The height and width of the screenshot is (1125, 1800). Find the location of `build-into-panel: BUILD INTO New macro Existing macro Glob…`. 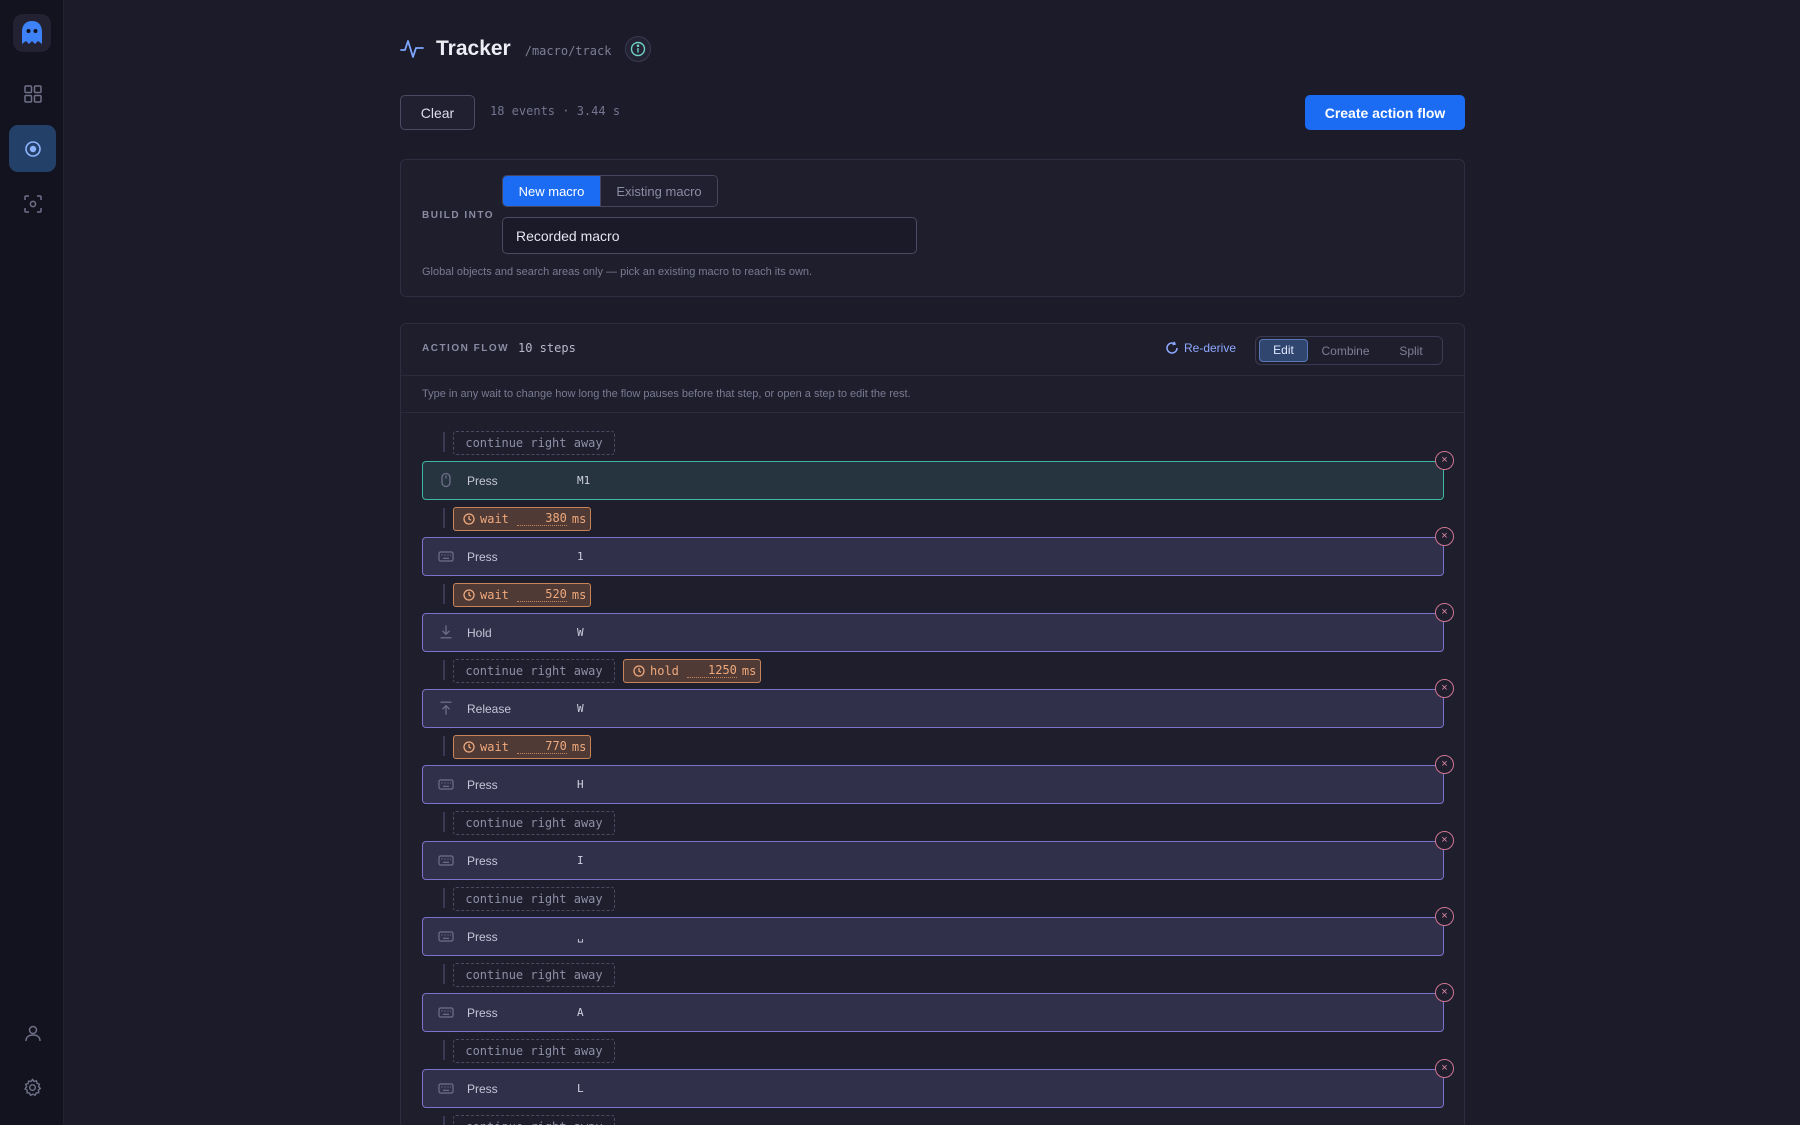

build-into-panel: BUILD INTO New macro Existing macro Glob… is located at coordinates (932, 228).